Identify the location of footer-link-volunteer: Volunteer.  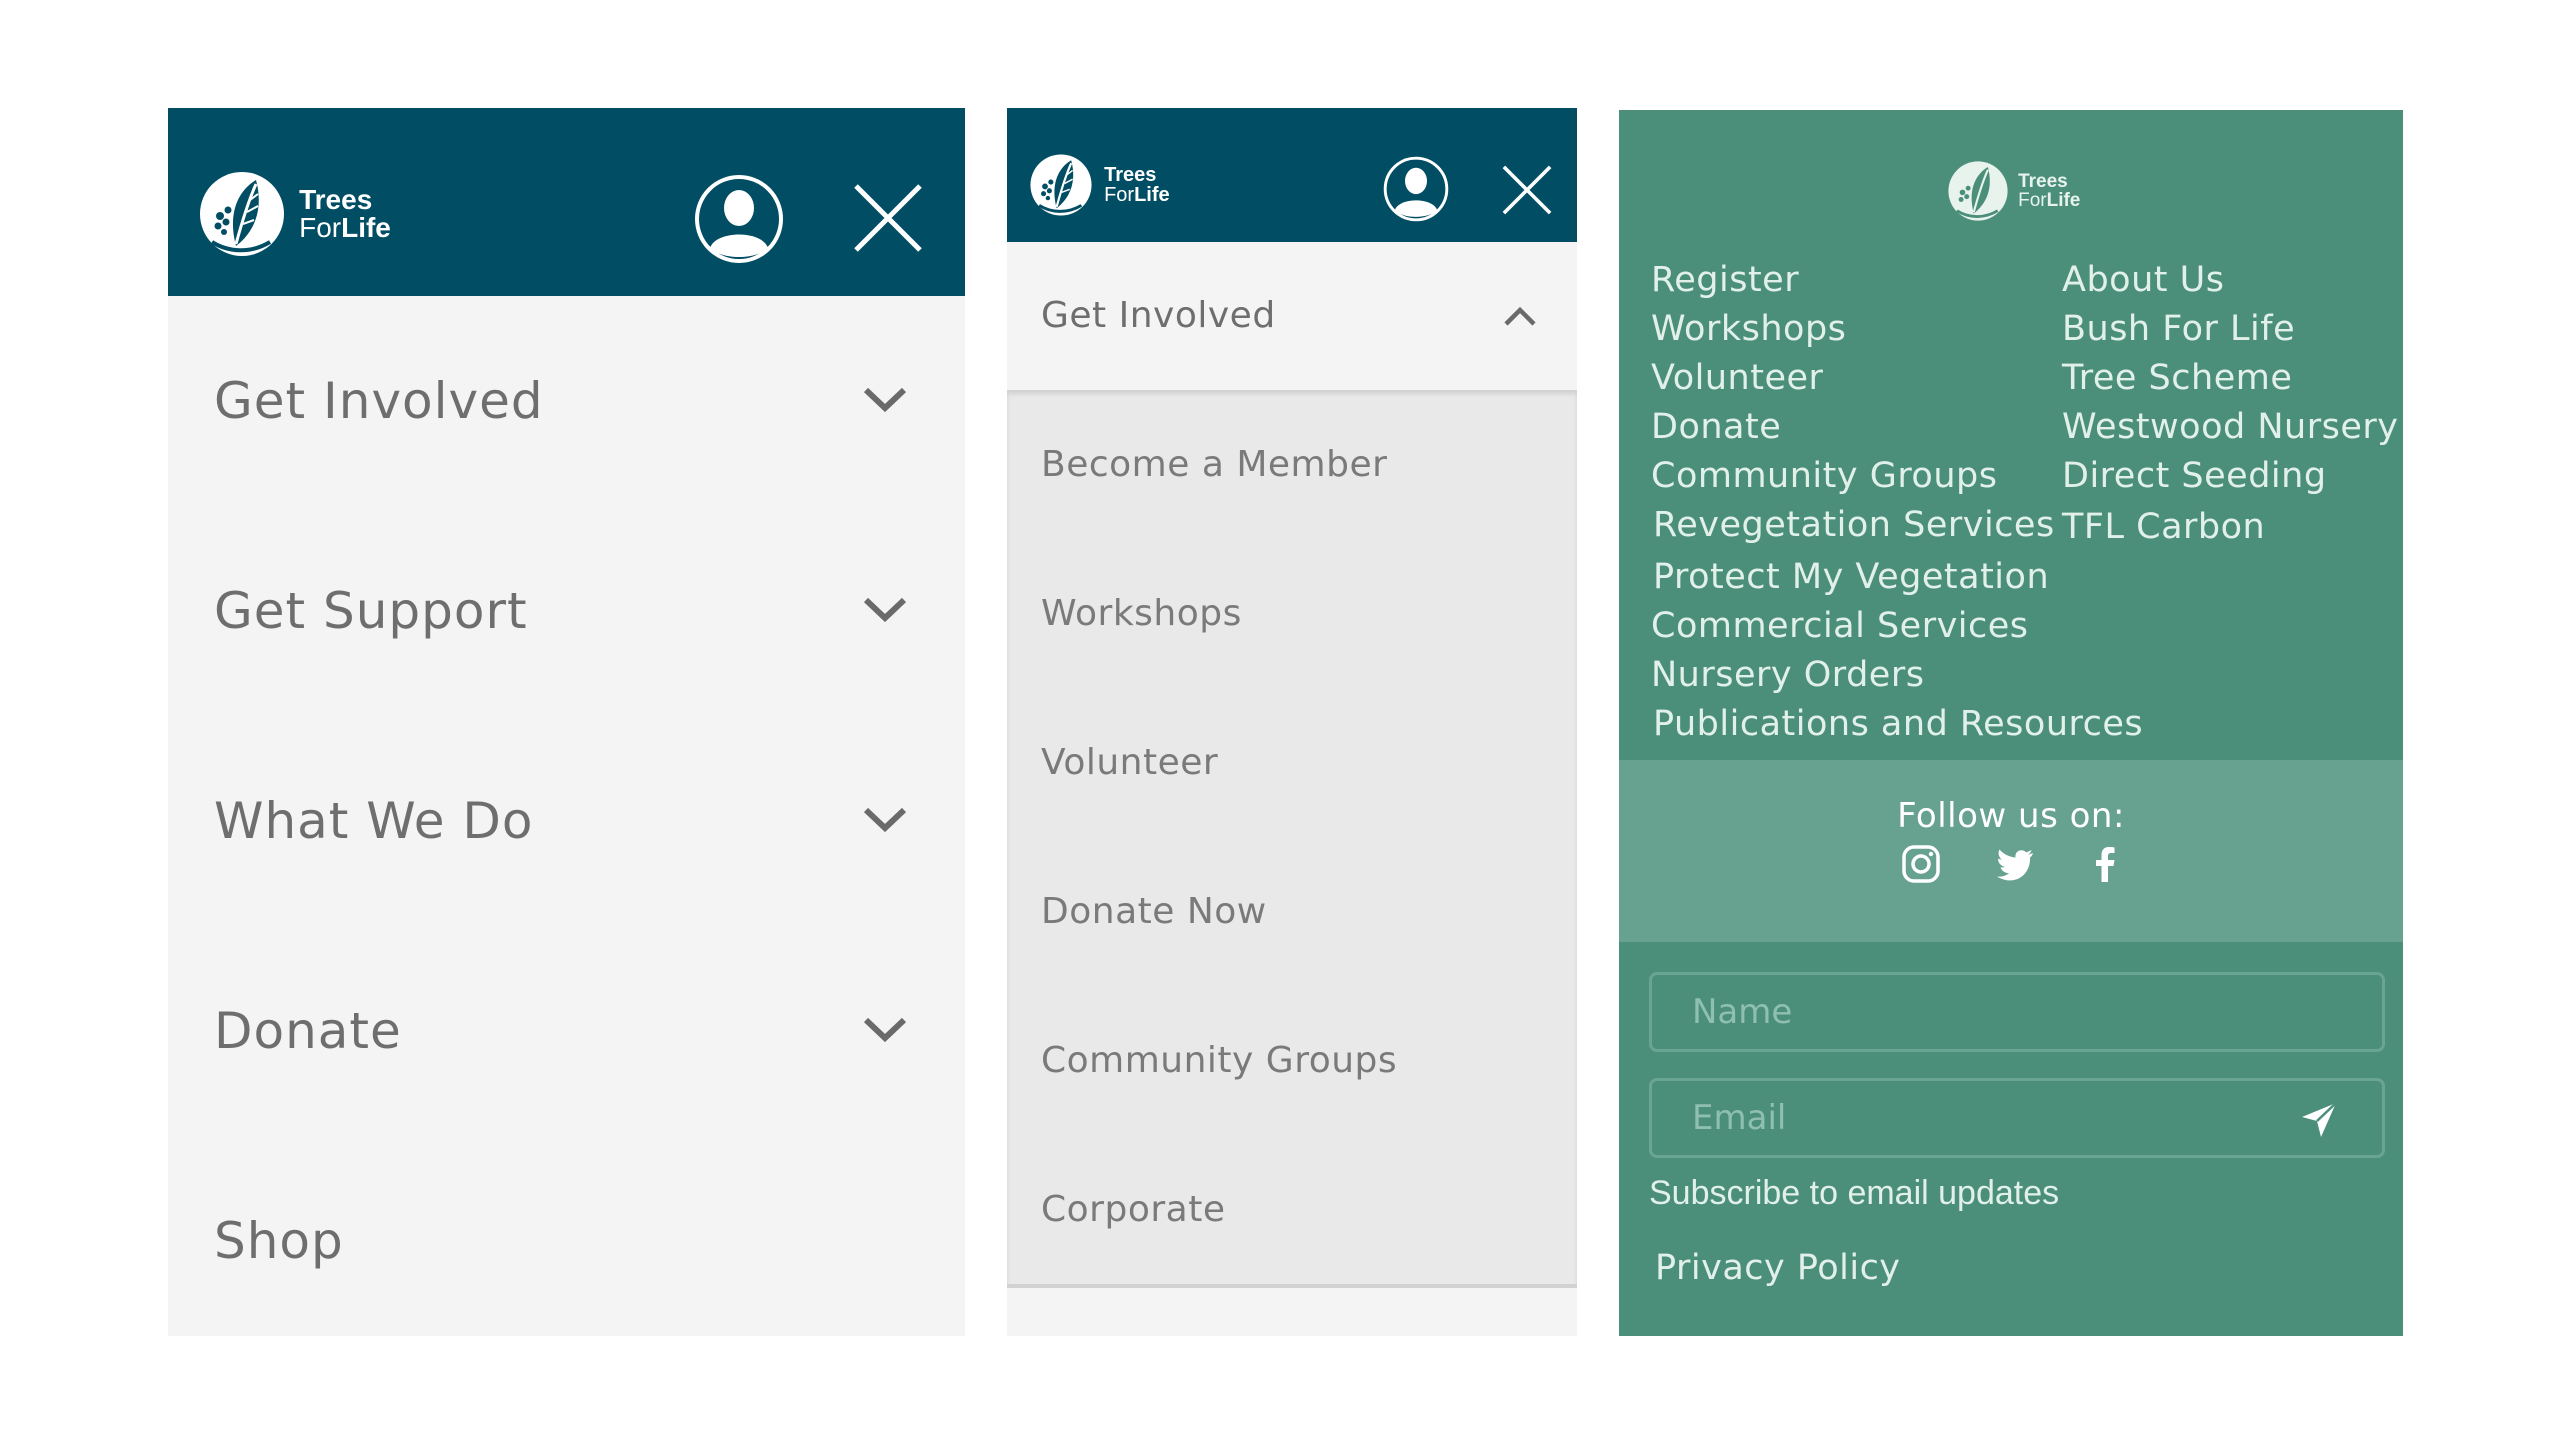
(1737, 378).